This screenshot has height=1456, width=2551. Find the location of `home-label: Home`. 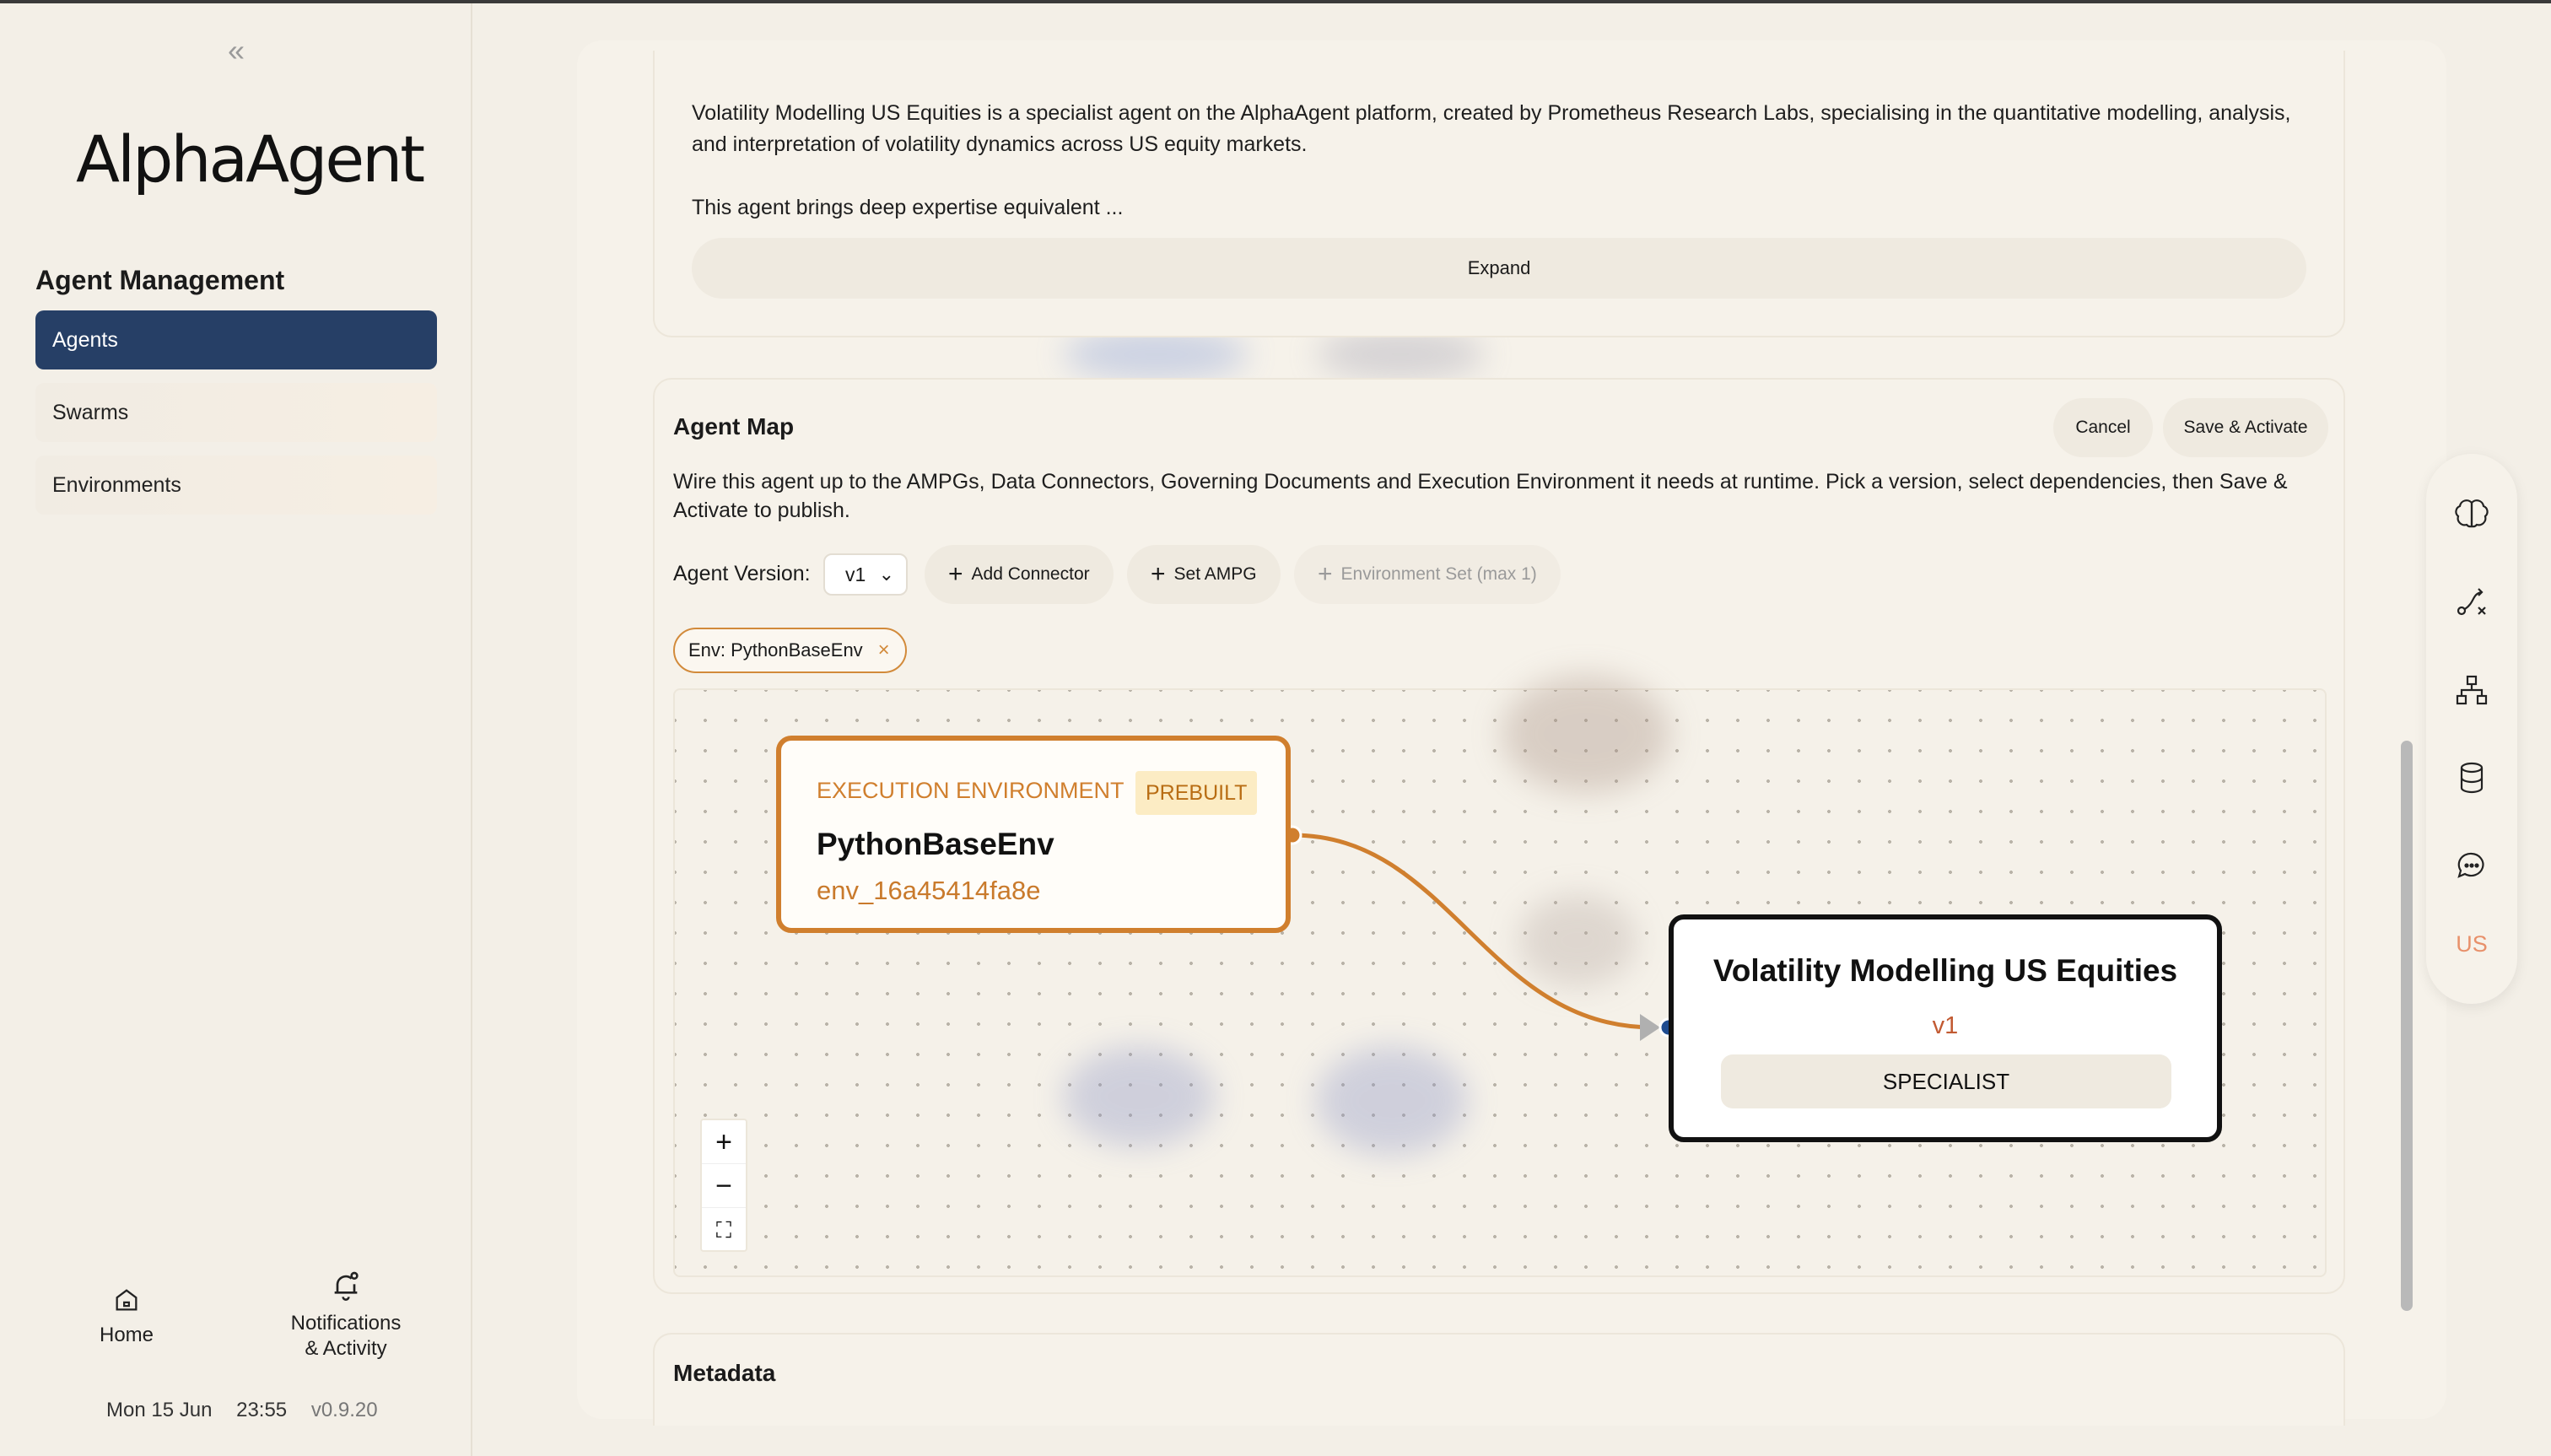

home-label: Home is located at coordinates (126, 1335).